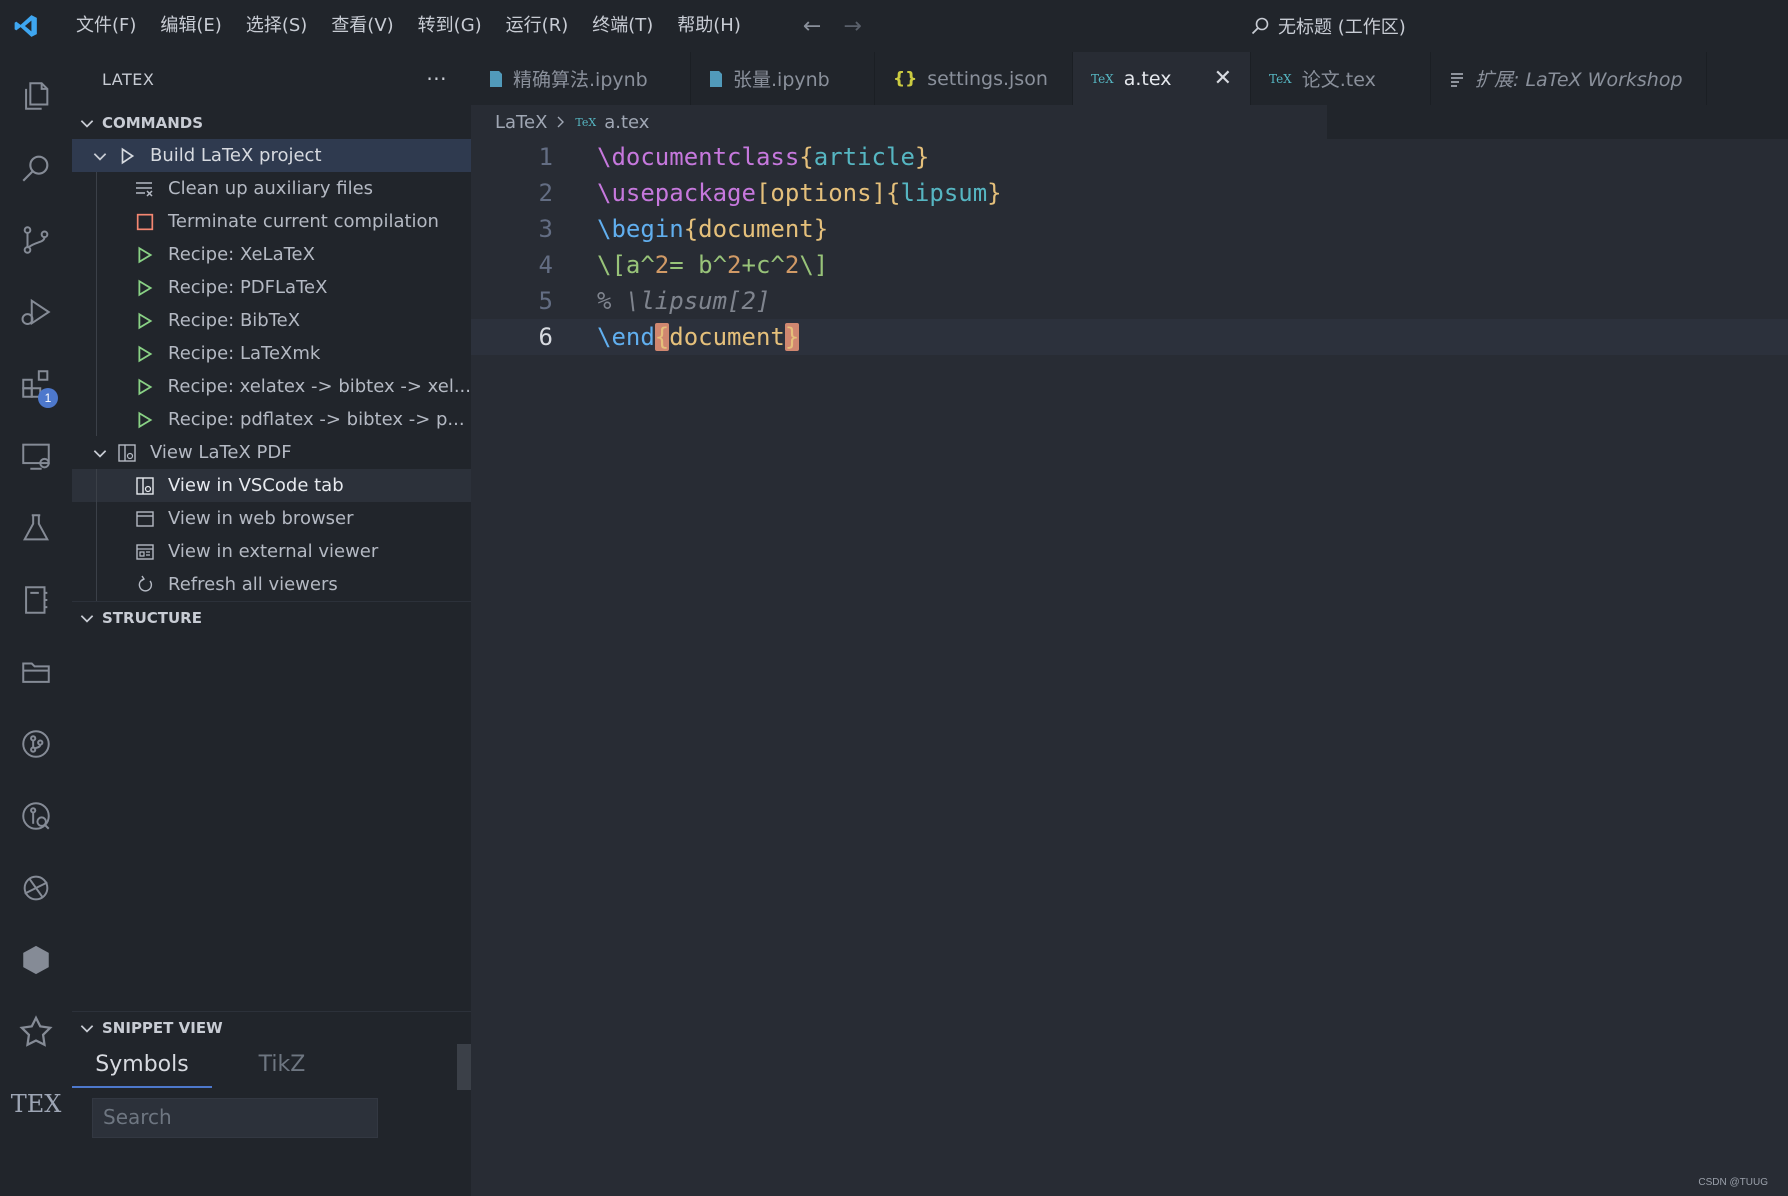 The height and width of the screenshot is (1196, 1788). I want to click on command-build-latex: Build LaTeX project, so click(271, 155).